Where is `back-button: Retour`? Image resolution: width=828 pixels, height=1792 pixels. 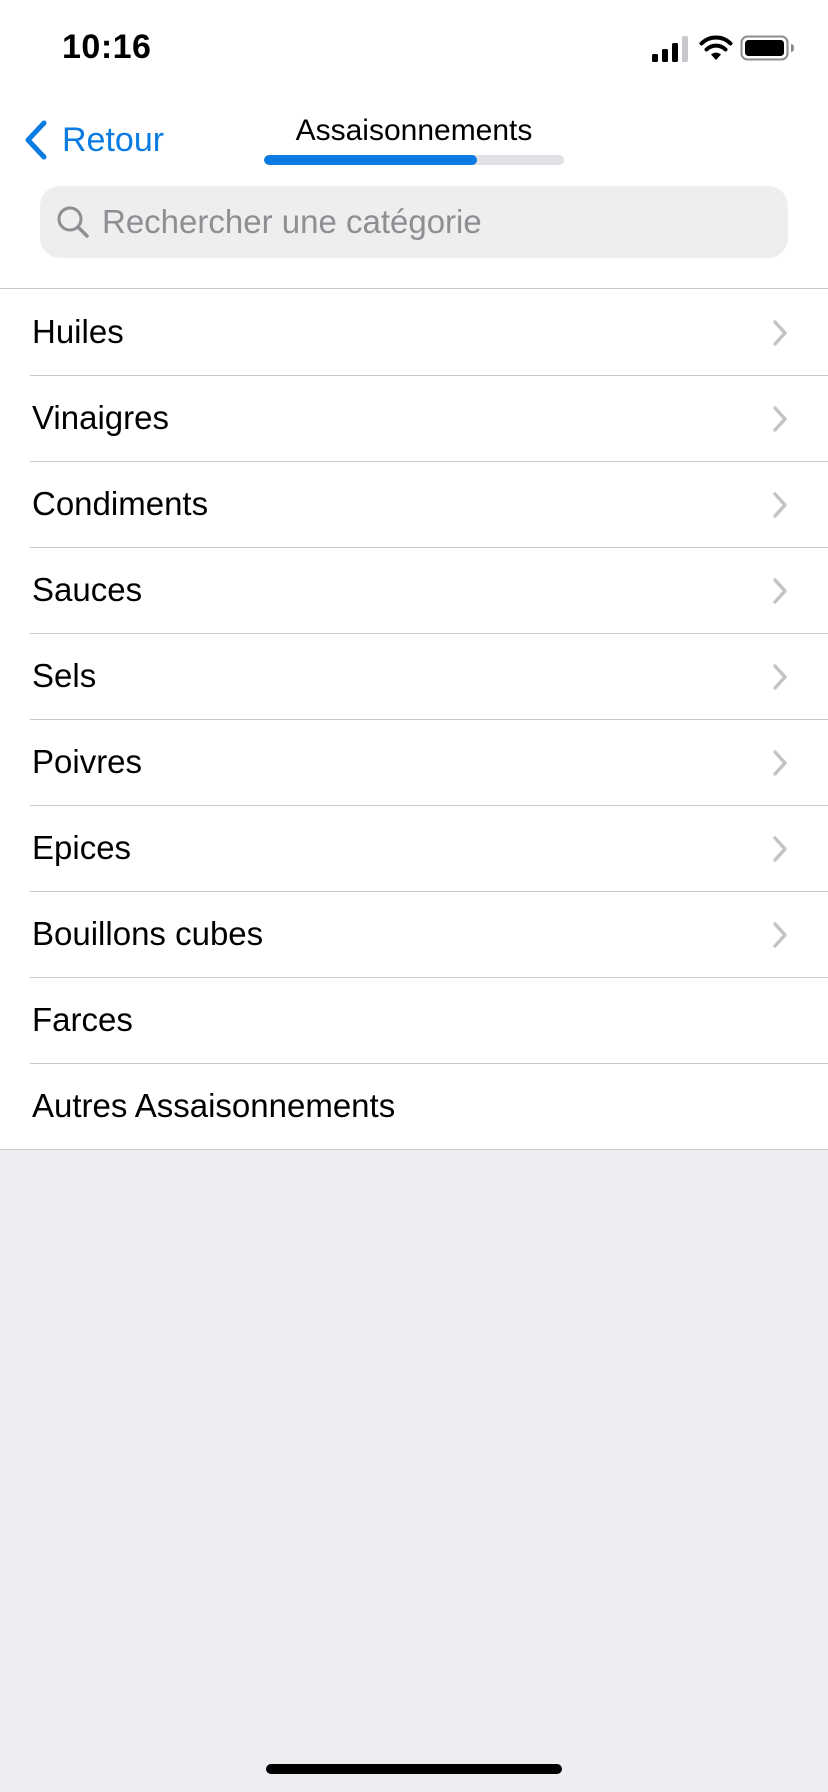 back-button: Retour is located at coordinates (93, 140).